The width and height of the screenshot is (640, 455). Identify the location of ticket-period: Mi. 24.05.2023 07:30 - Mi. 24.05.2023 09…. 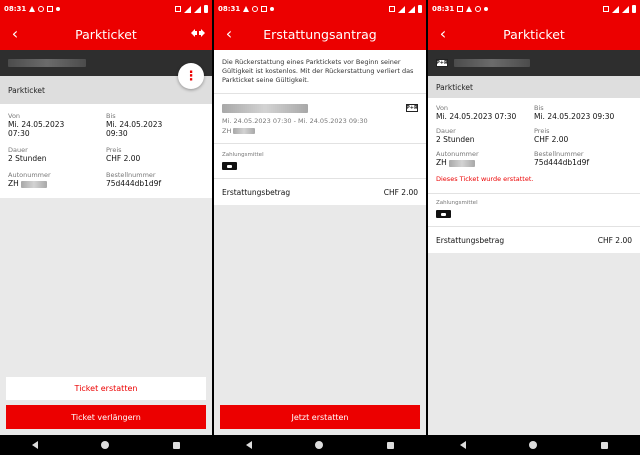
(295, 121).